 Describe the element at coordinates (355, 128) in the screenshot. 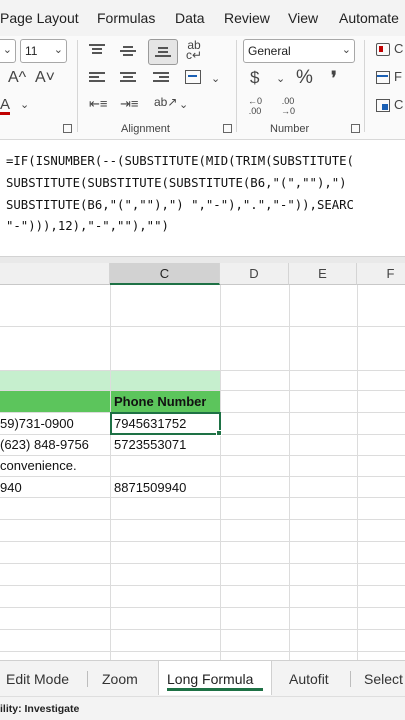

I see `number-dialog-launcher-icon` at that location.